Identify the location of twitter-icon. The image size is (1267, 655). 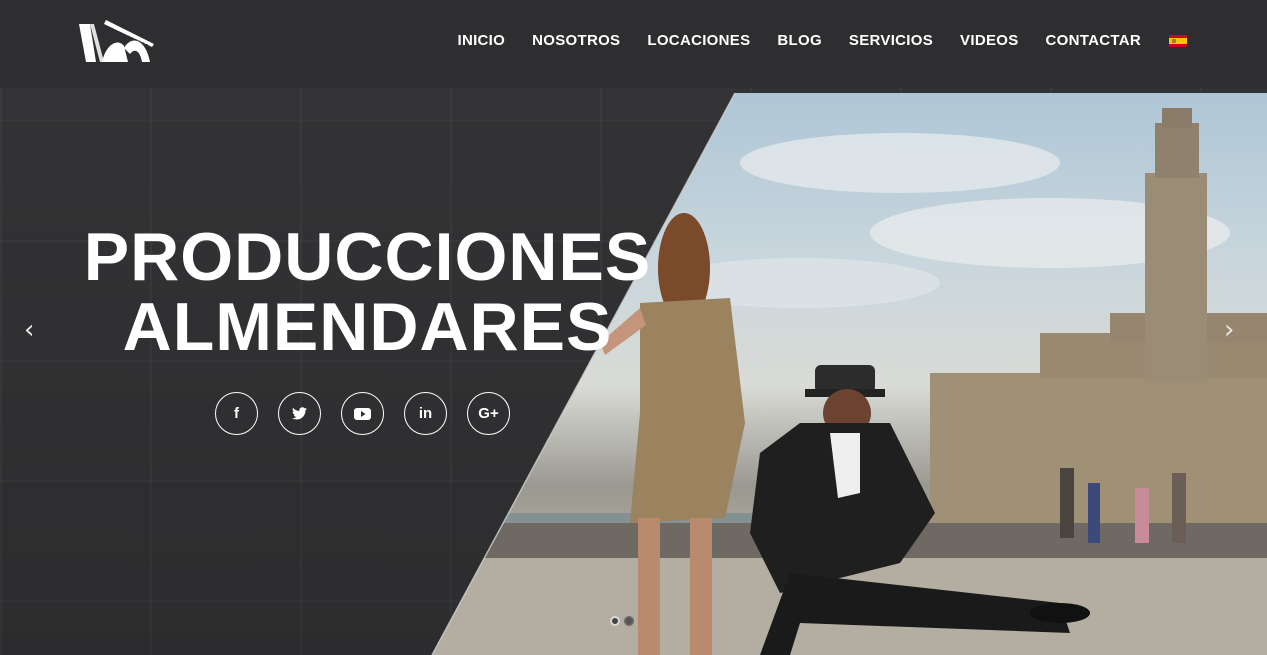
(299, 413).